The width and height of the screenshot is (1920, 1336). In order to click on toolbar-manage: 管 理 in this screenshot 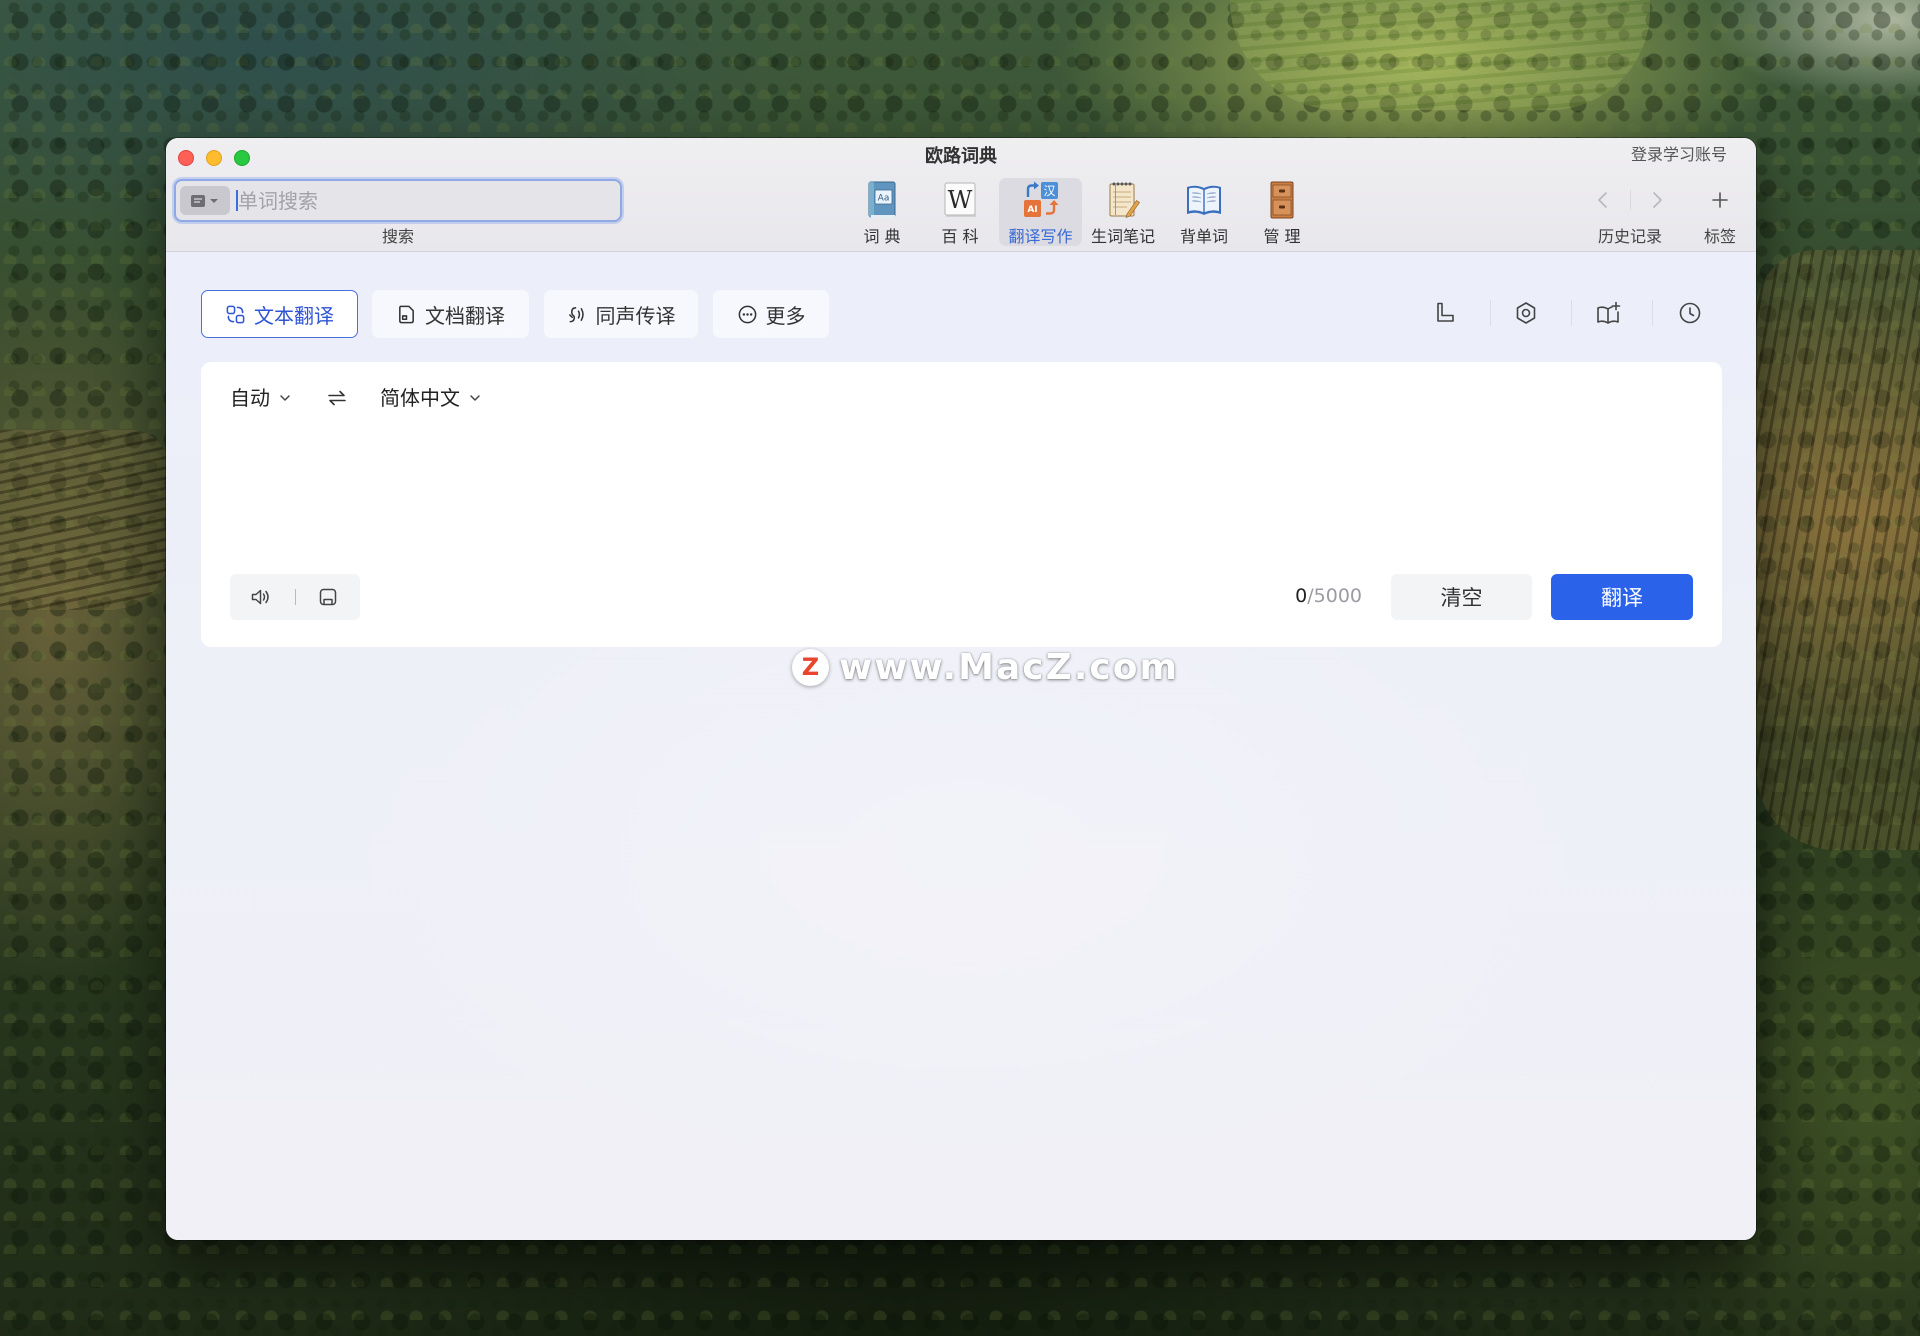, I will do `click(1282, 212)`.